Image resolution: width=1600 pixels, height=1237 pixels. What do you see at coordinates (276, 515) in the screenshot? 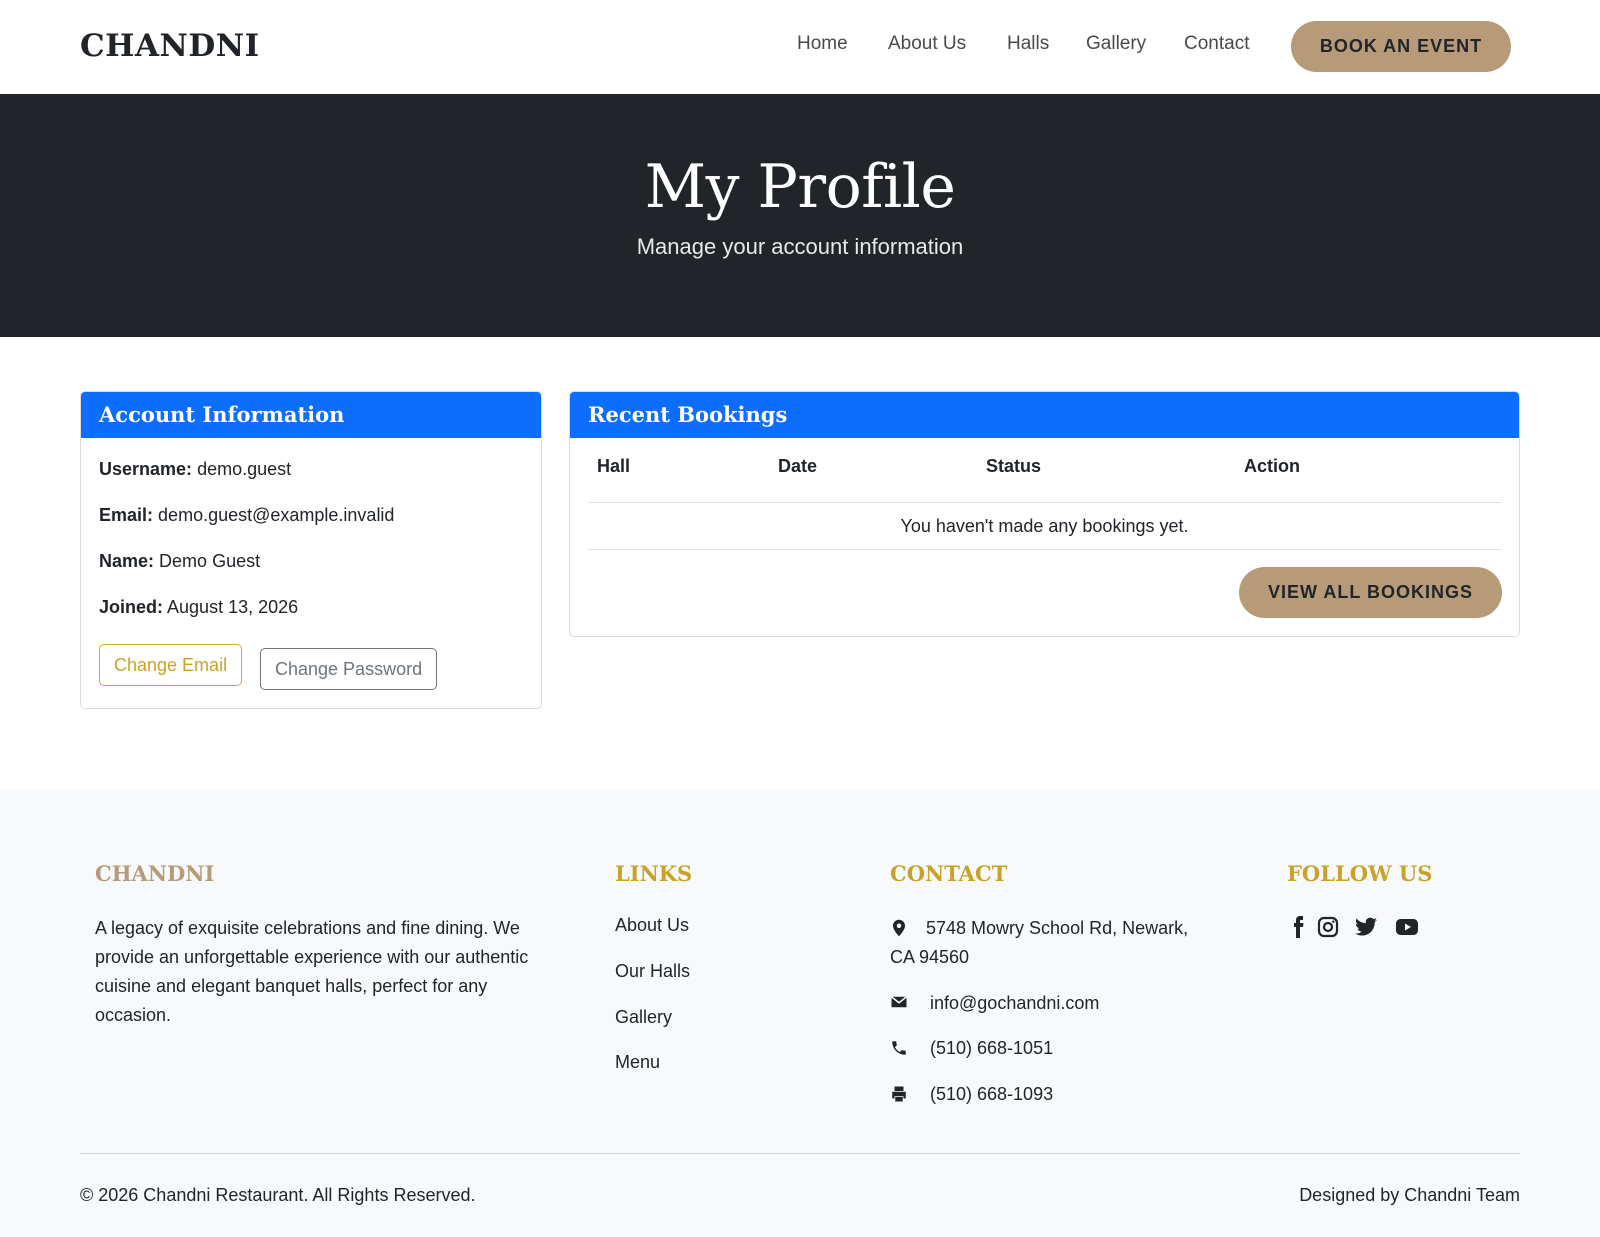
I see `email-value: demo.guest@example.invalid` at bounding box center [276, 515].